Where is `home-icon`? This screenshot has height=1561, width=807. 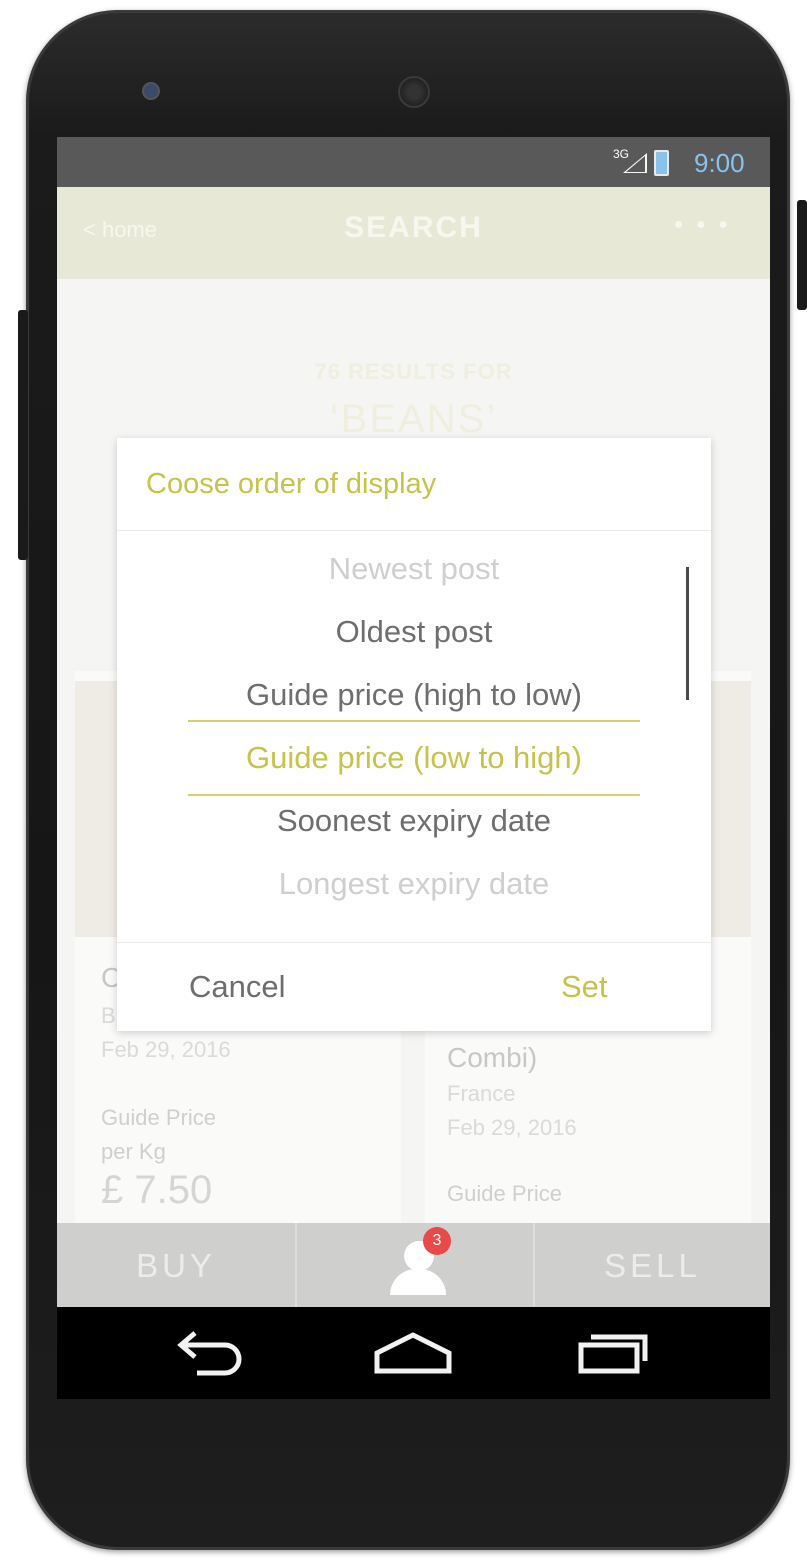
home-icon is located at coordinates (413, 1353).